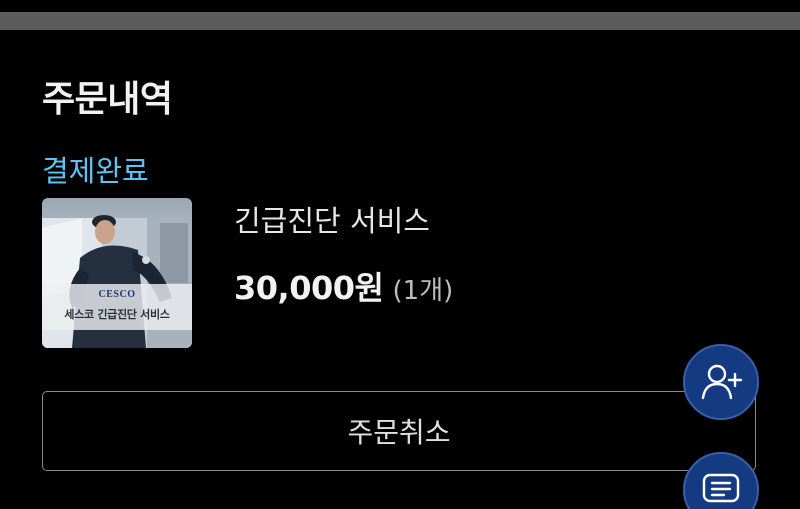 The image size is (800, 509). What do you see at coordinates (95, 171) in the screenshot?
I see `order-status-label: 결제완료` at bounding box center [95, 171].